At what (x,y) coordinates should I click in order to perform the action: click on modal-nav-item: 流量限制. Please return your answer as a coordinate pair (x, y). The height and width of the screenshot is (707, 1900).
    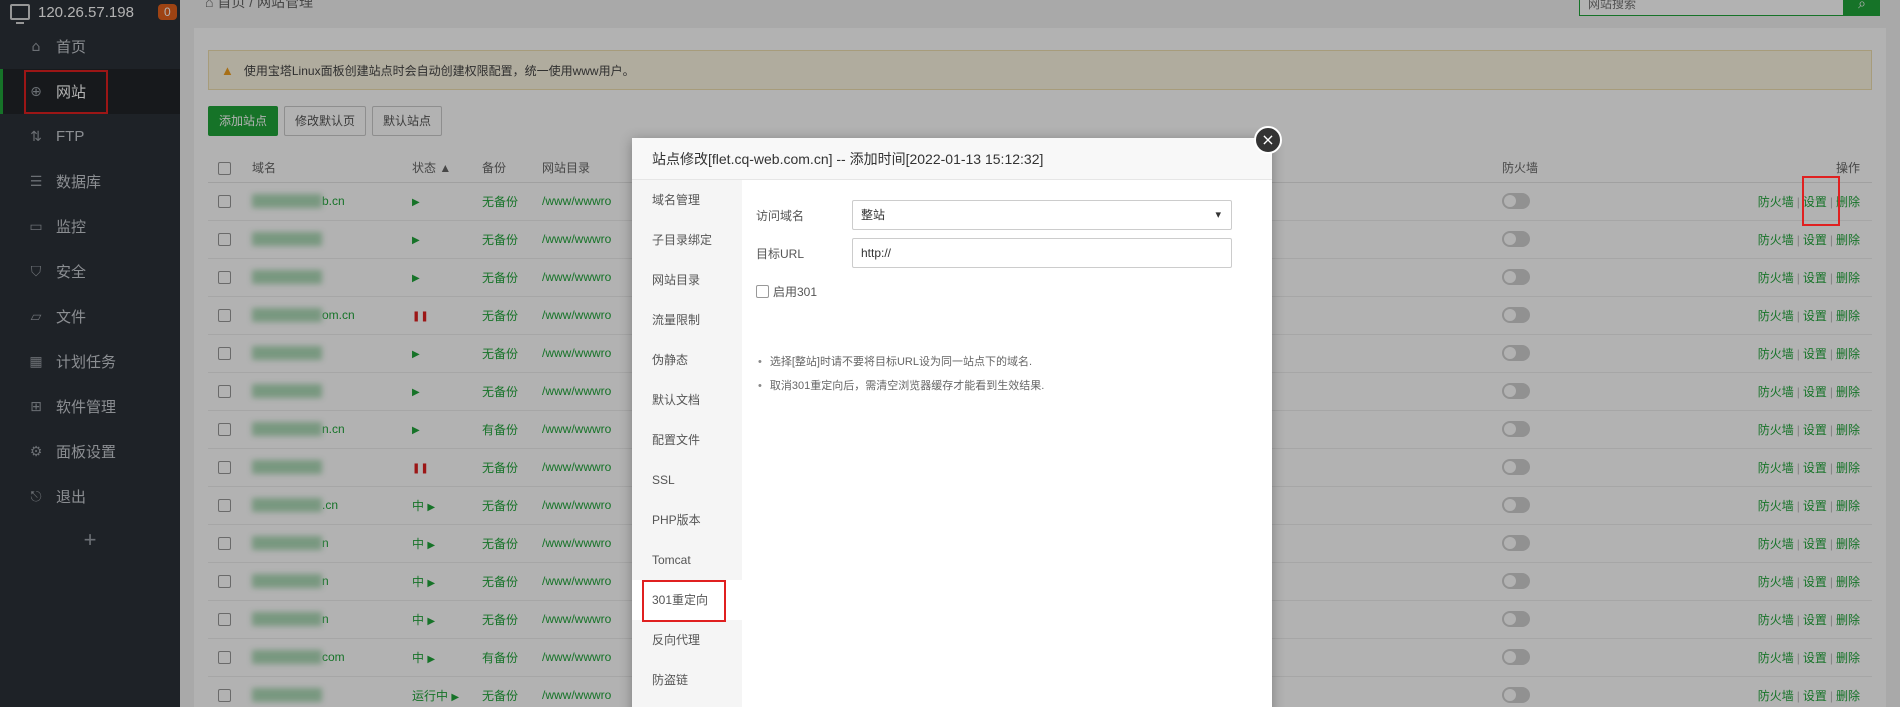
    Looking at the image, I should click on (687, 320).